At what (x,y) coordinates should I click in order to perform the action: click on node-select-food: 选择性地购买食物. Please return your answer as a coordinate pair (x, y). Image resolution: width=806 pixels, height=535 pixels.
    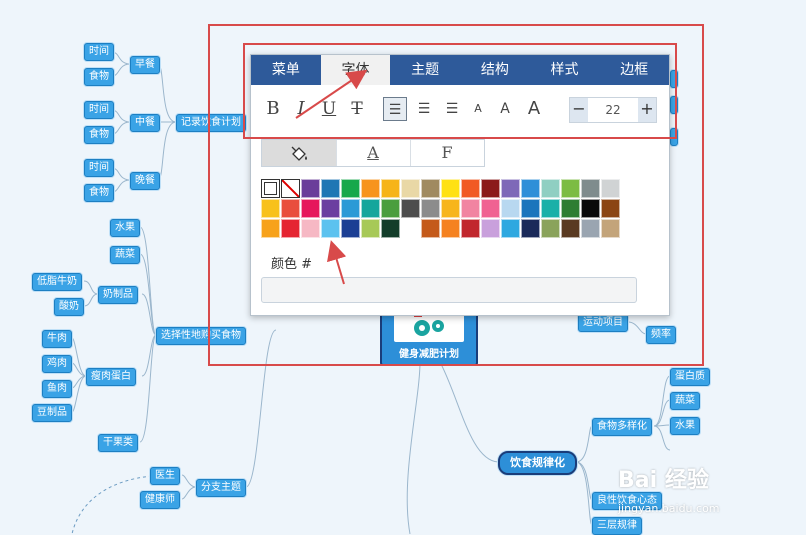
    Looking at the image, I should click on (201, 336).